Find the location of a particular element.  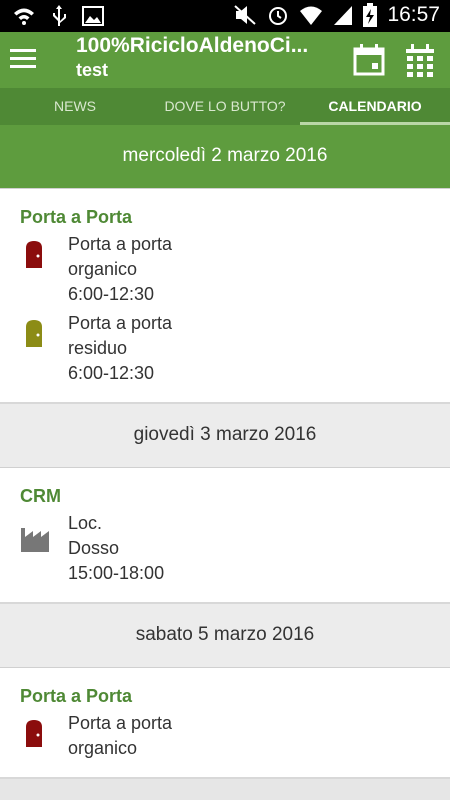

battery-charging-icon is located at coordinates (370, 15).